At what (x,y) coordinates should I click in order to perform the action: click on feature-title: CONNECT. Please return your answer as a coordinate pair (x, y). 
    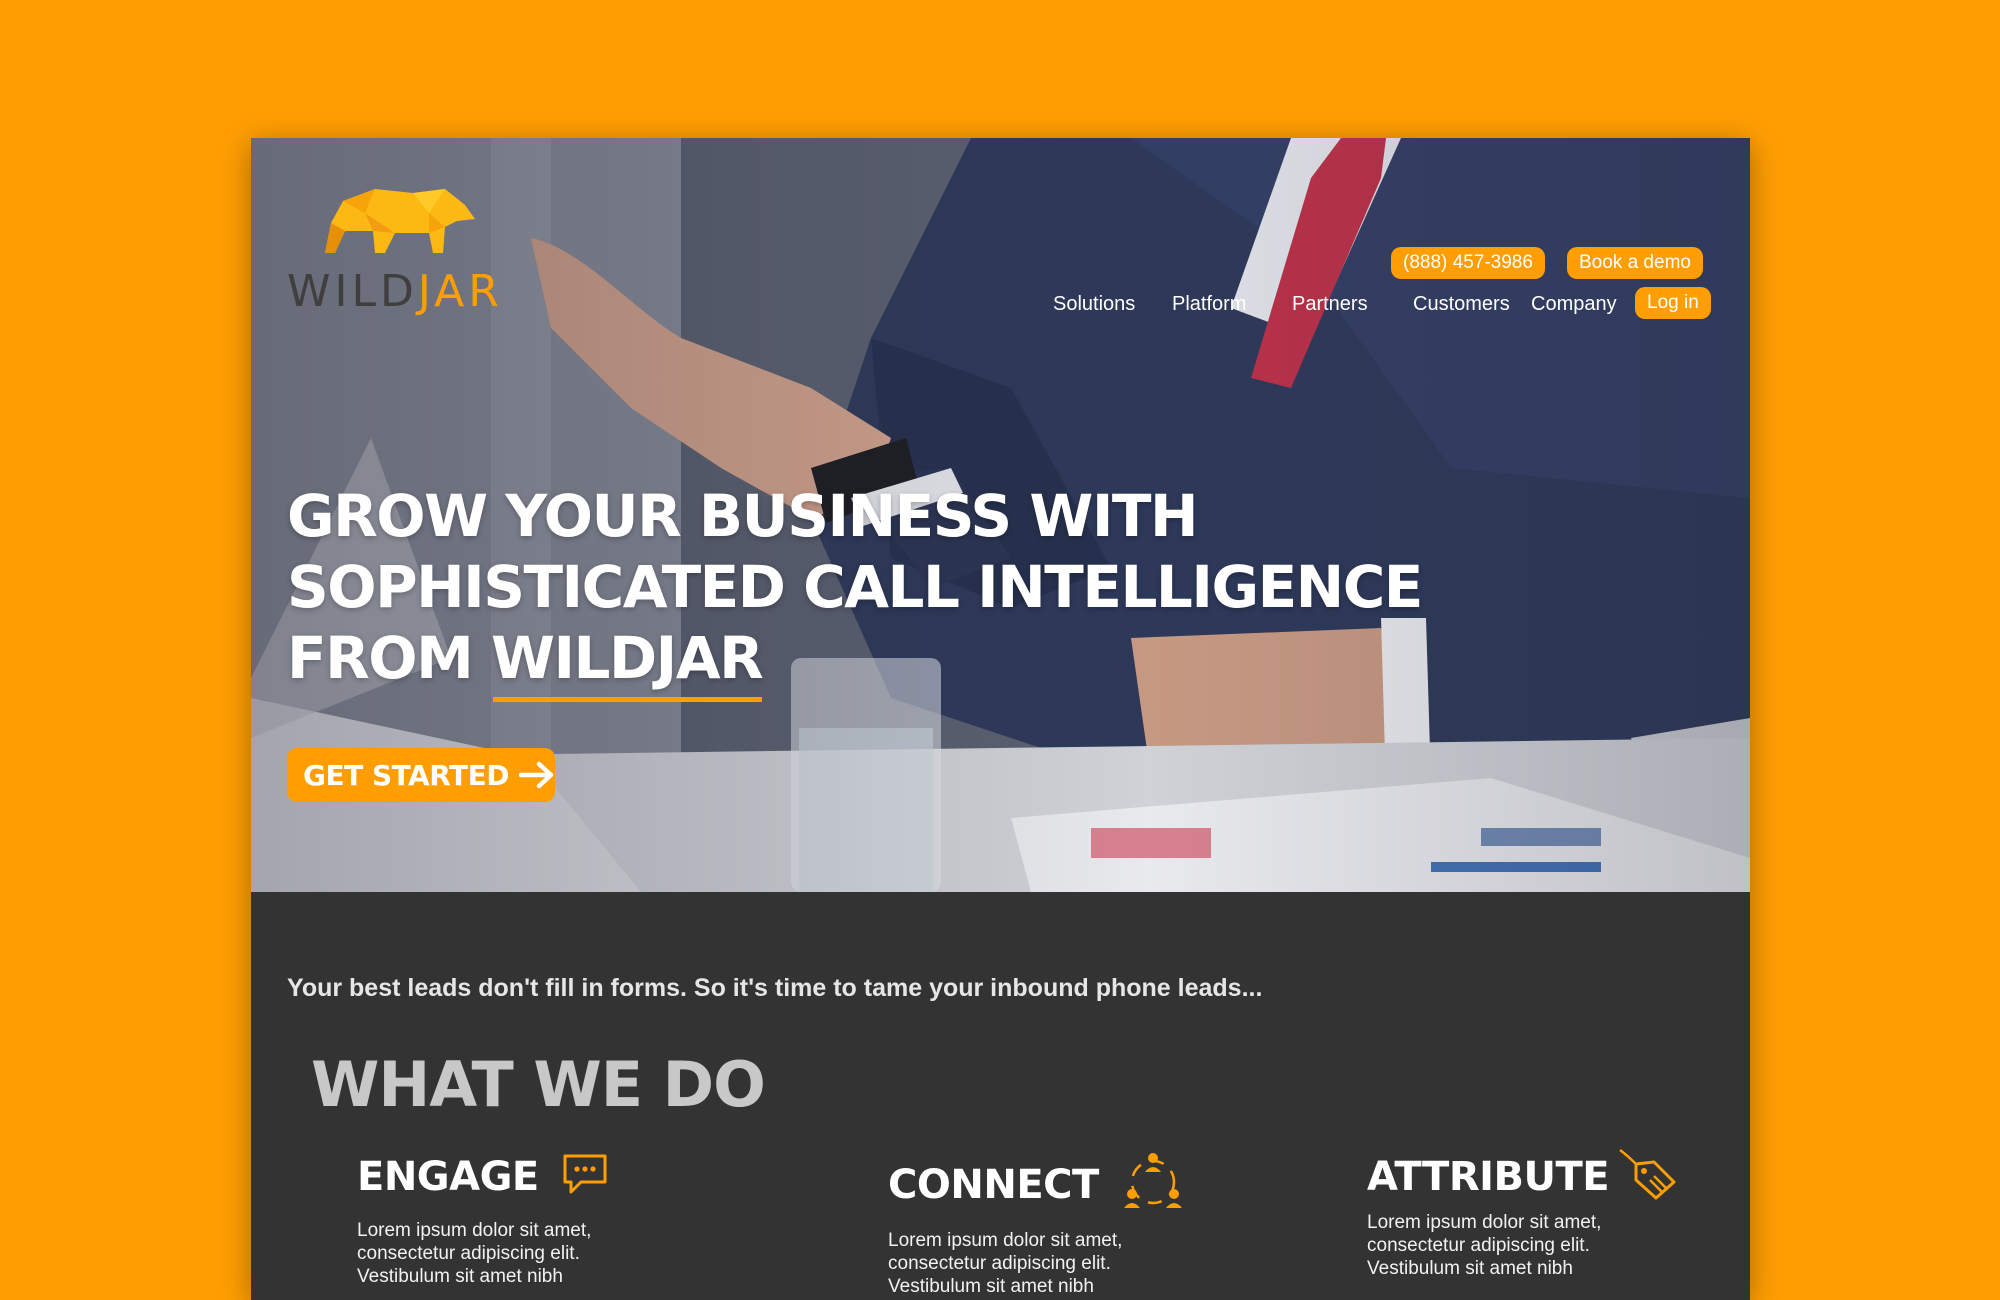
    Looking at the image, I should click on (993, 1184).